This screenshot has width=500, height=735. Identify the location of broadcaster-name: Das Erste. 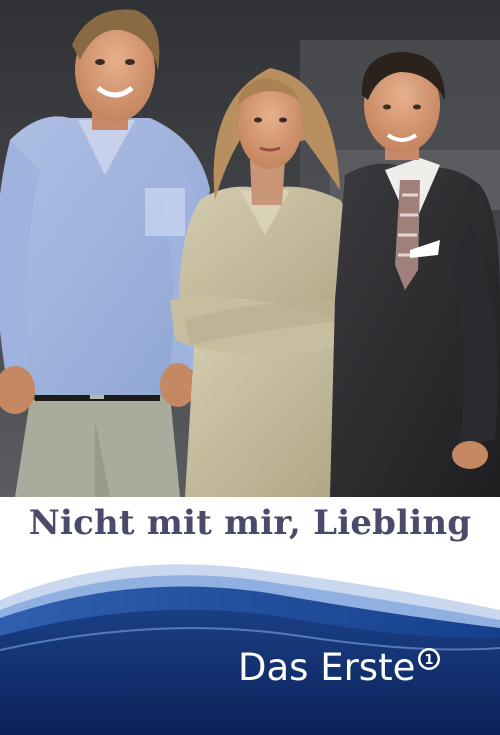
(327, 667).